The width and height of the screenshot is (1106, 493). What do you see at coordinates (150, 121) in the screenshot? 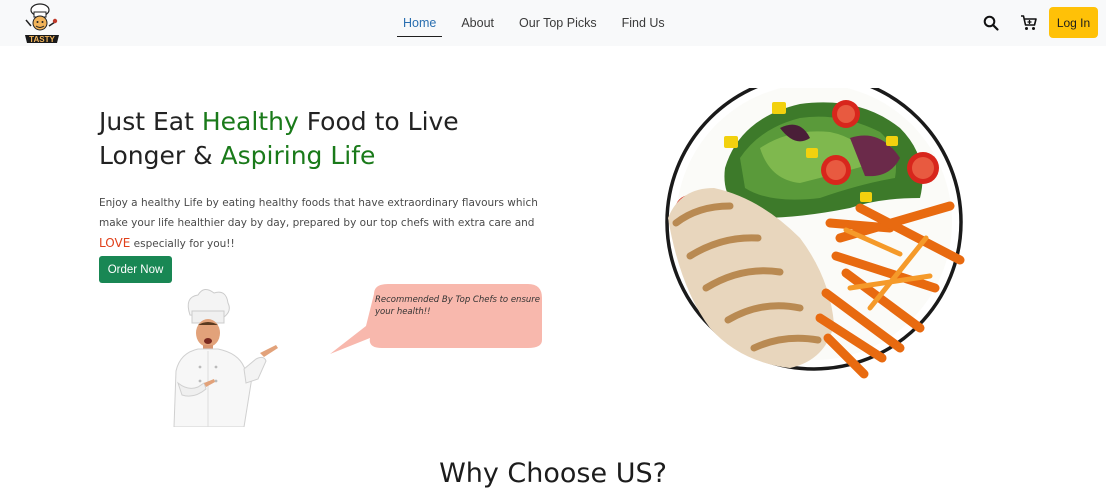
I see `hero-title-part1: Just Eat` at bounding box center [150, 121].